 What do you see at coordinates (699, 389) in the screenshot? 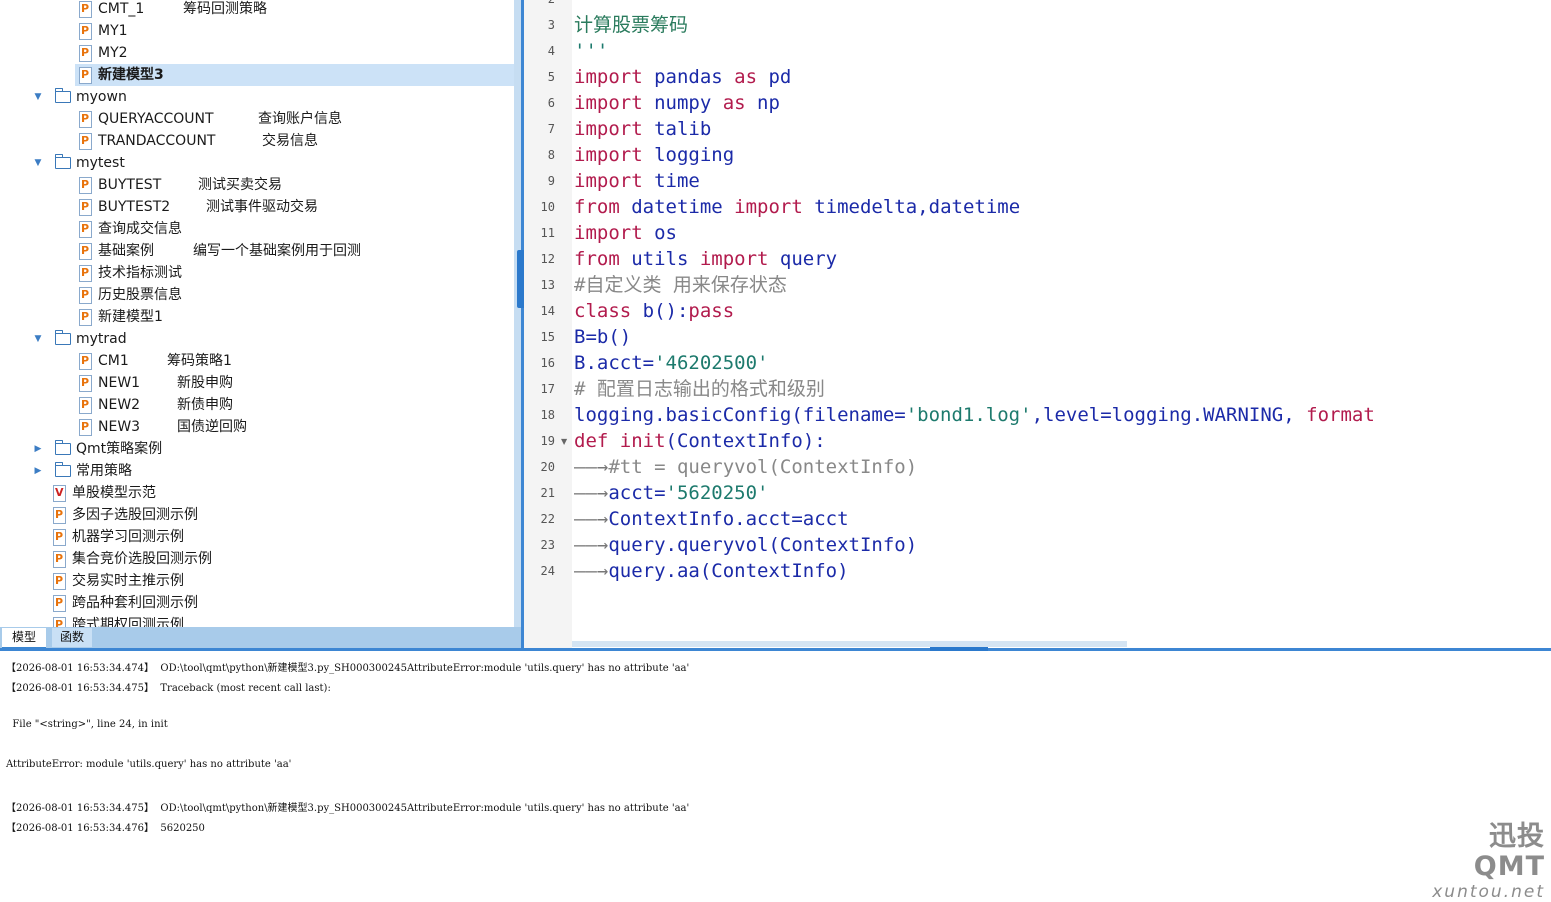
I see `code-line: # 配置日志输出的格式和级别` at bounding box center [699, 389].